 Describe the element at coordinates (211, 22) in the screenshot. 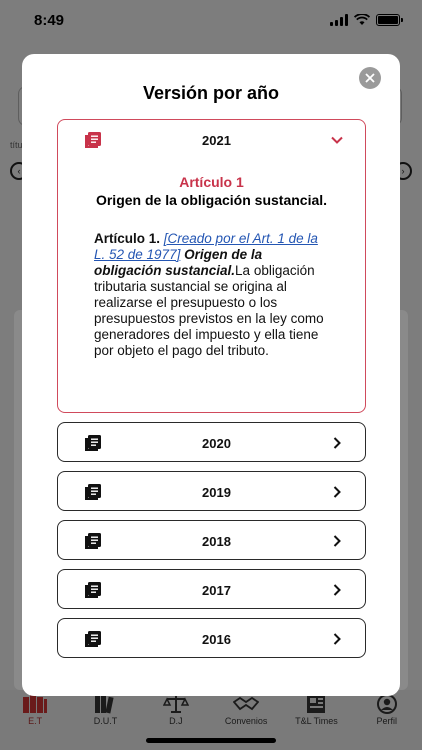

I see `status-bar: 8:49` at that location.